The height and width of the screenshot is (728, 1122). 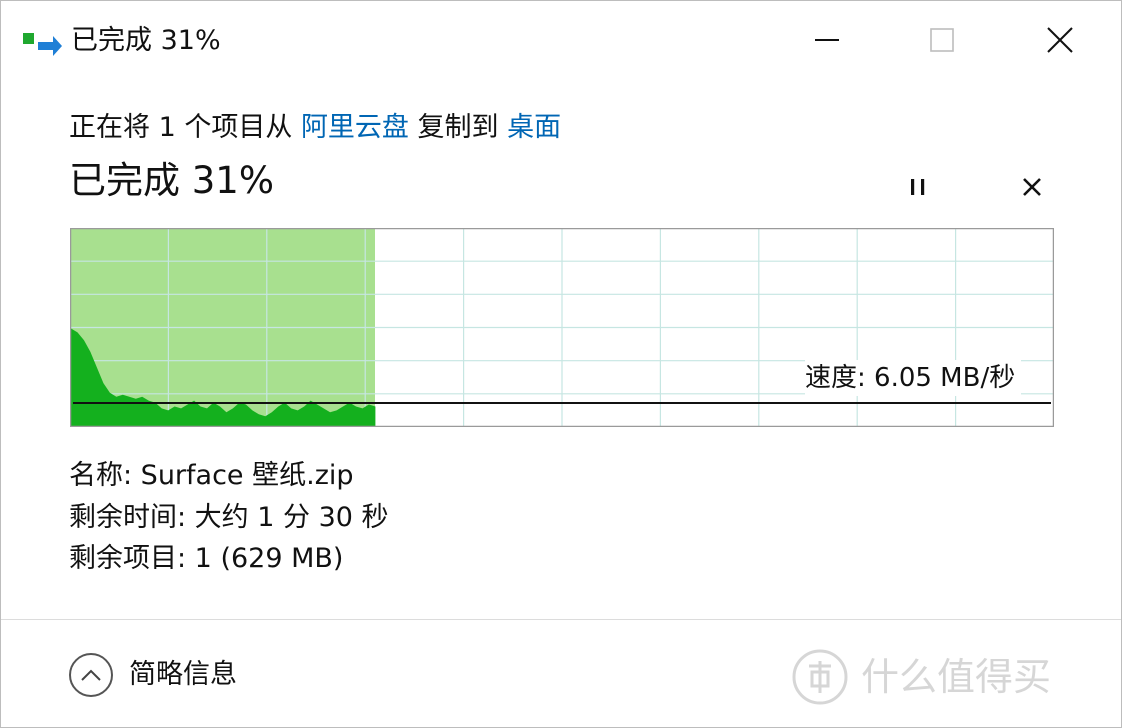 What do you see at coordinates (534, 127) in the screenshot?
I see `destination-link: 桌面` at bounding box center [534, 127].